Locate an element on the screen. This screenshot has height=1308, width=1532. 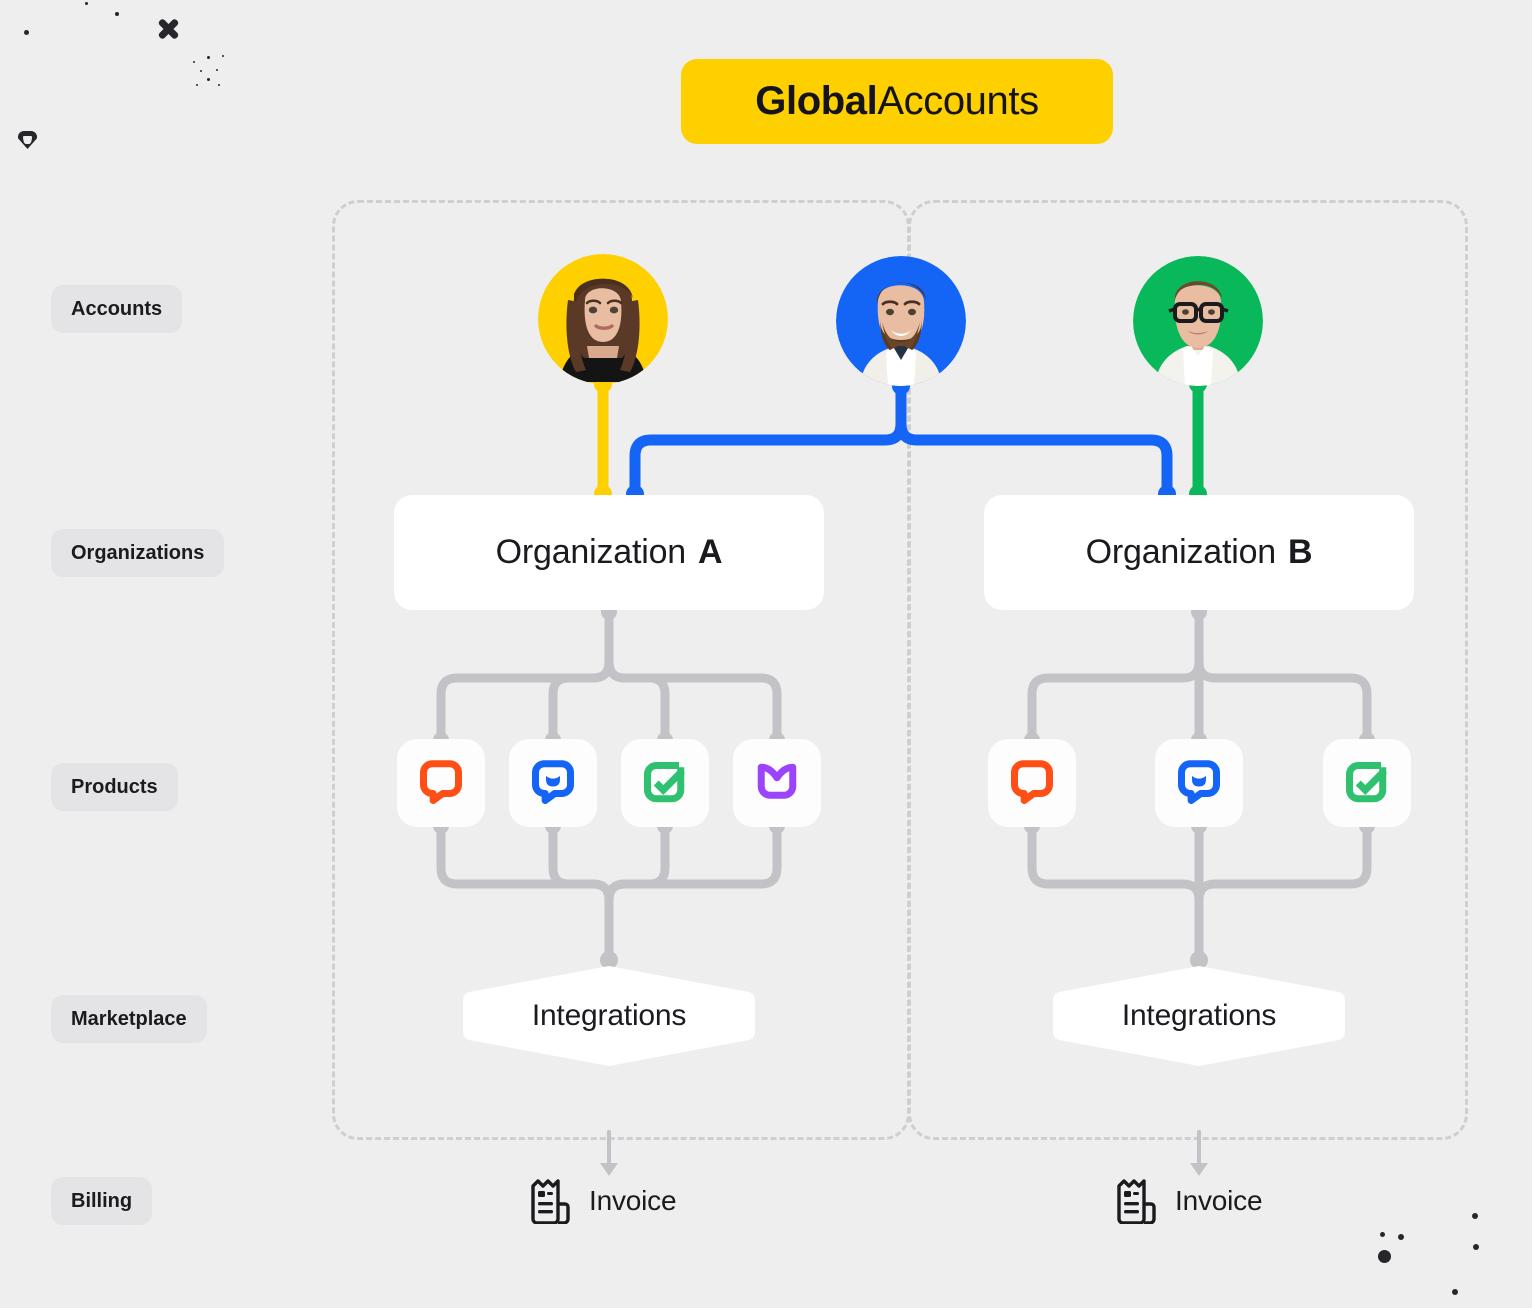
row-label-billing: Billing is located at coordinates (102, 1201).